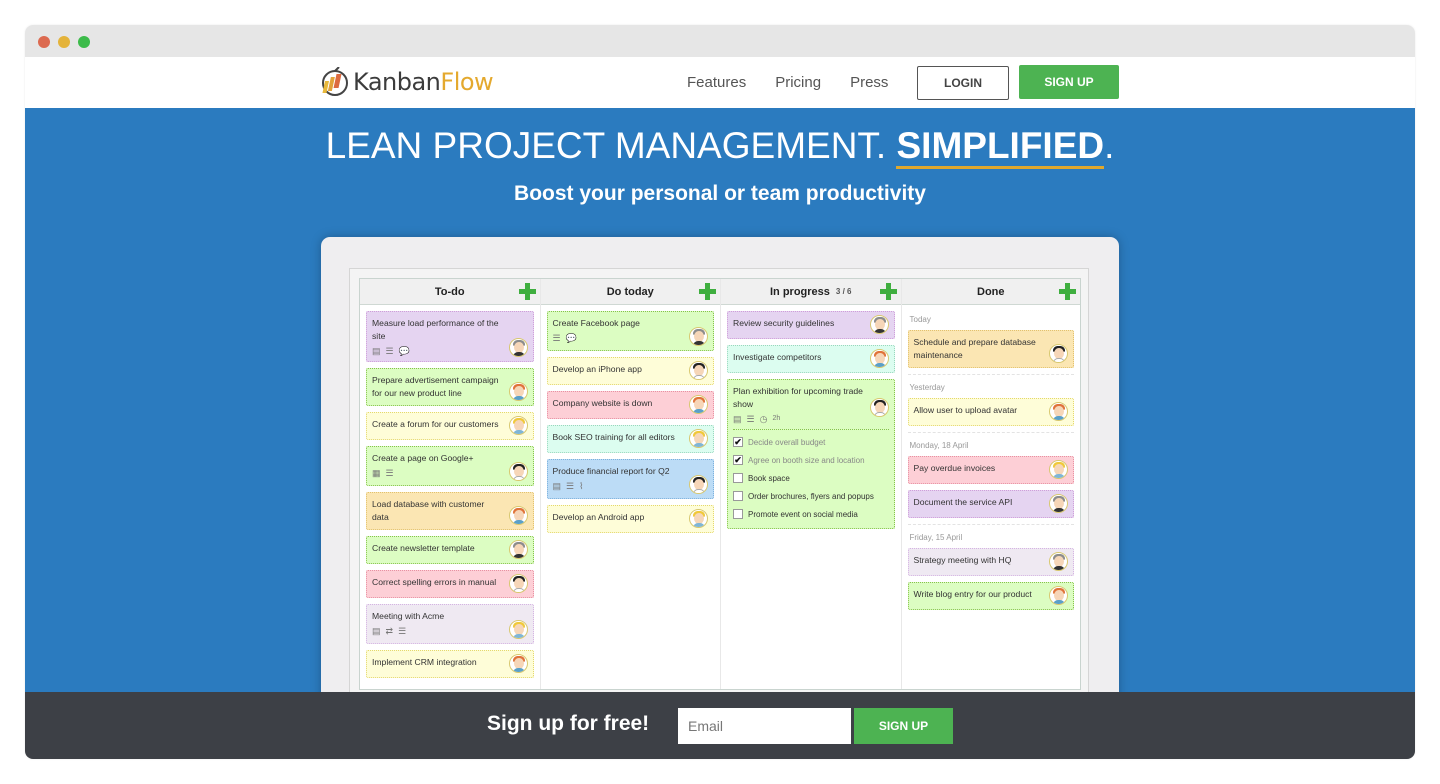  I want to click on brand-name: KanbanFlow, so click(423, 82).